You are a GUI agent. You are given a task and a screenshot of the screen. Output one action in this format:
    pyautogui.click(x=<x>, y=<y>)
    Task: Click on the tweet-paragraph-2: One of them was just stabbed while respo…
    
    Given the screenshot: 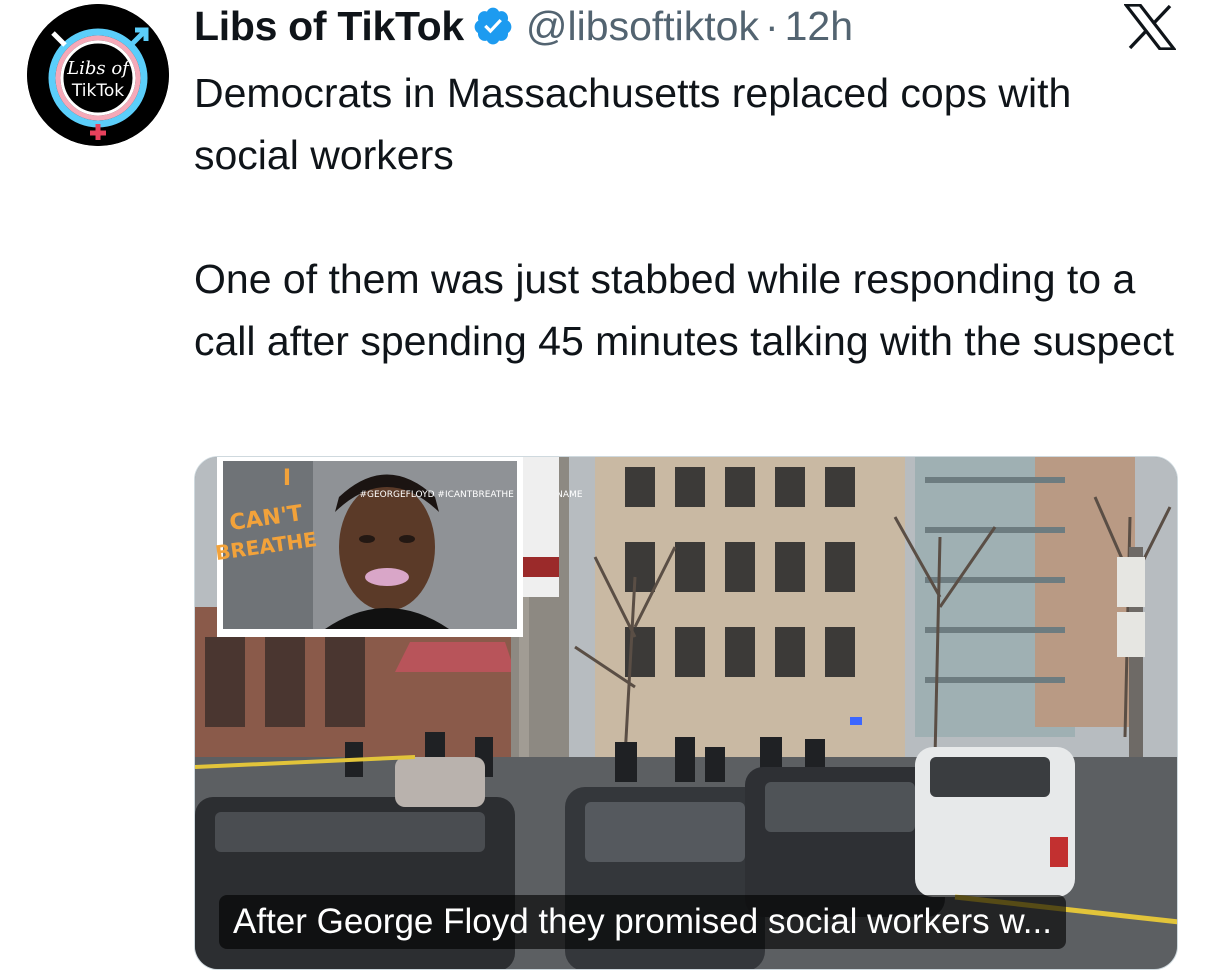 What is the action you would take?
    pyautogui.click(x=684, y=310)
    